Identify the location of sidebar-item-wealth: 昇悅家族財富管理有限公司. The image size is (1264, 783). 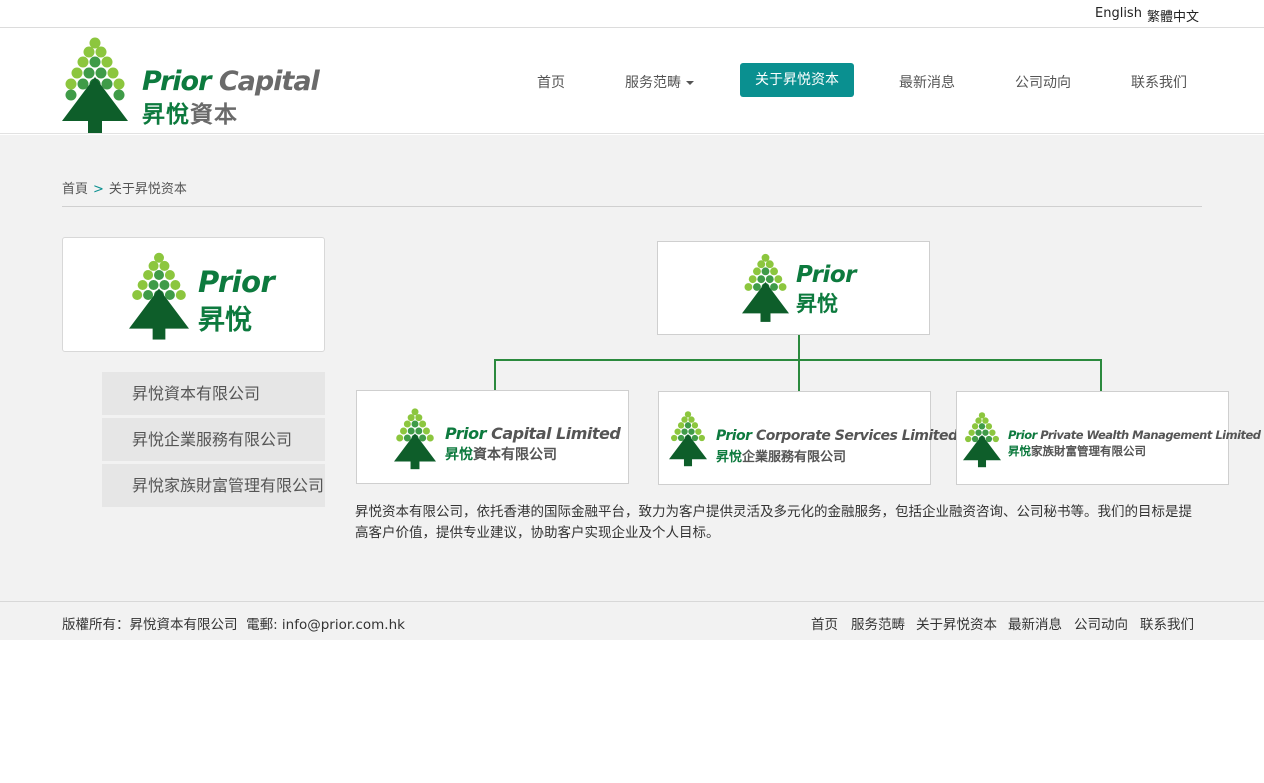
(213, 485).